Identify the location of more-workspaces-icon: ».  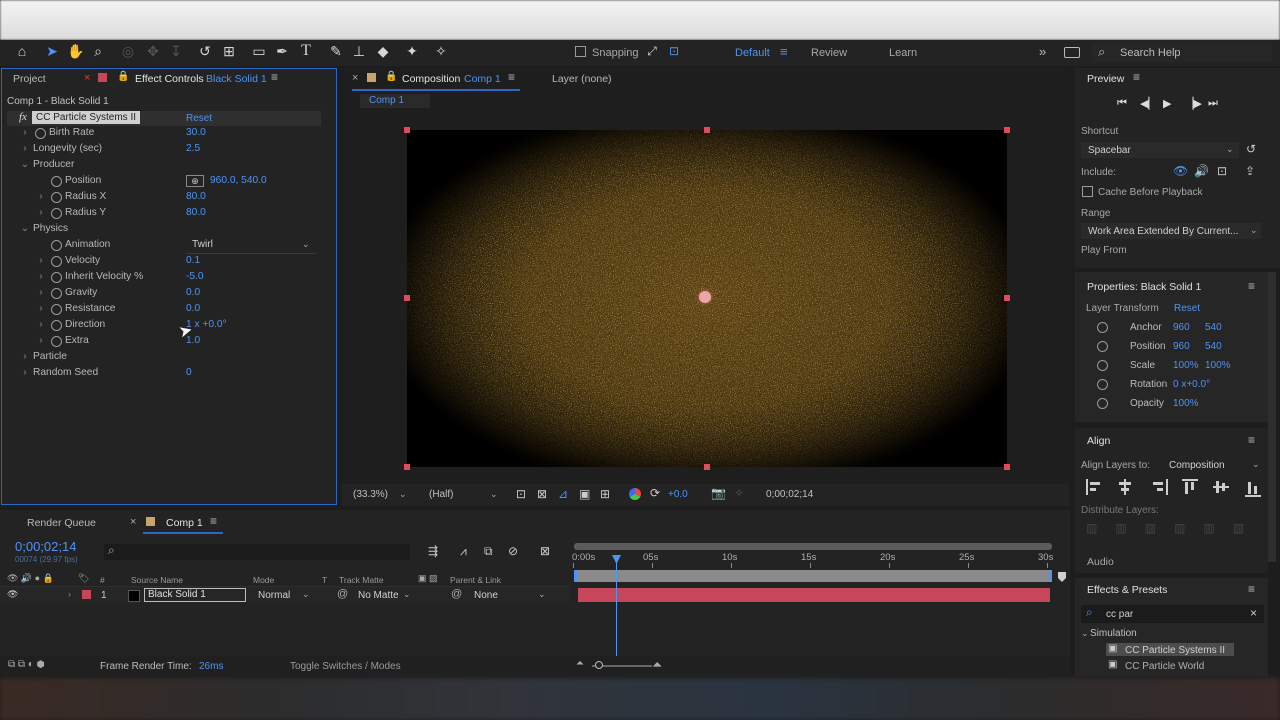
(1042, 51).